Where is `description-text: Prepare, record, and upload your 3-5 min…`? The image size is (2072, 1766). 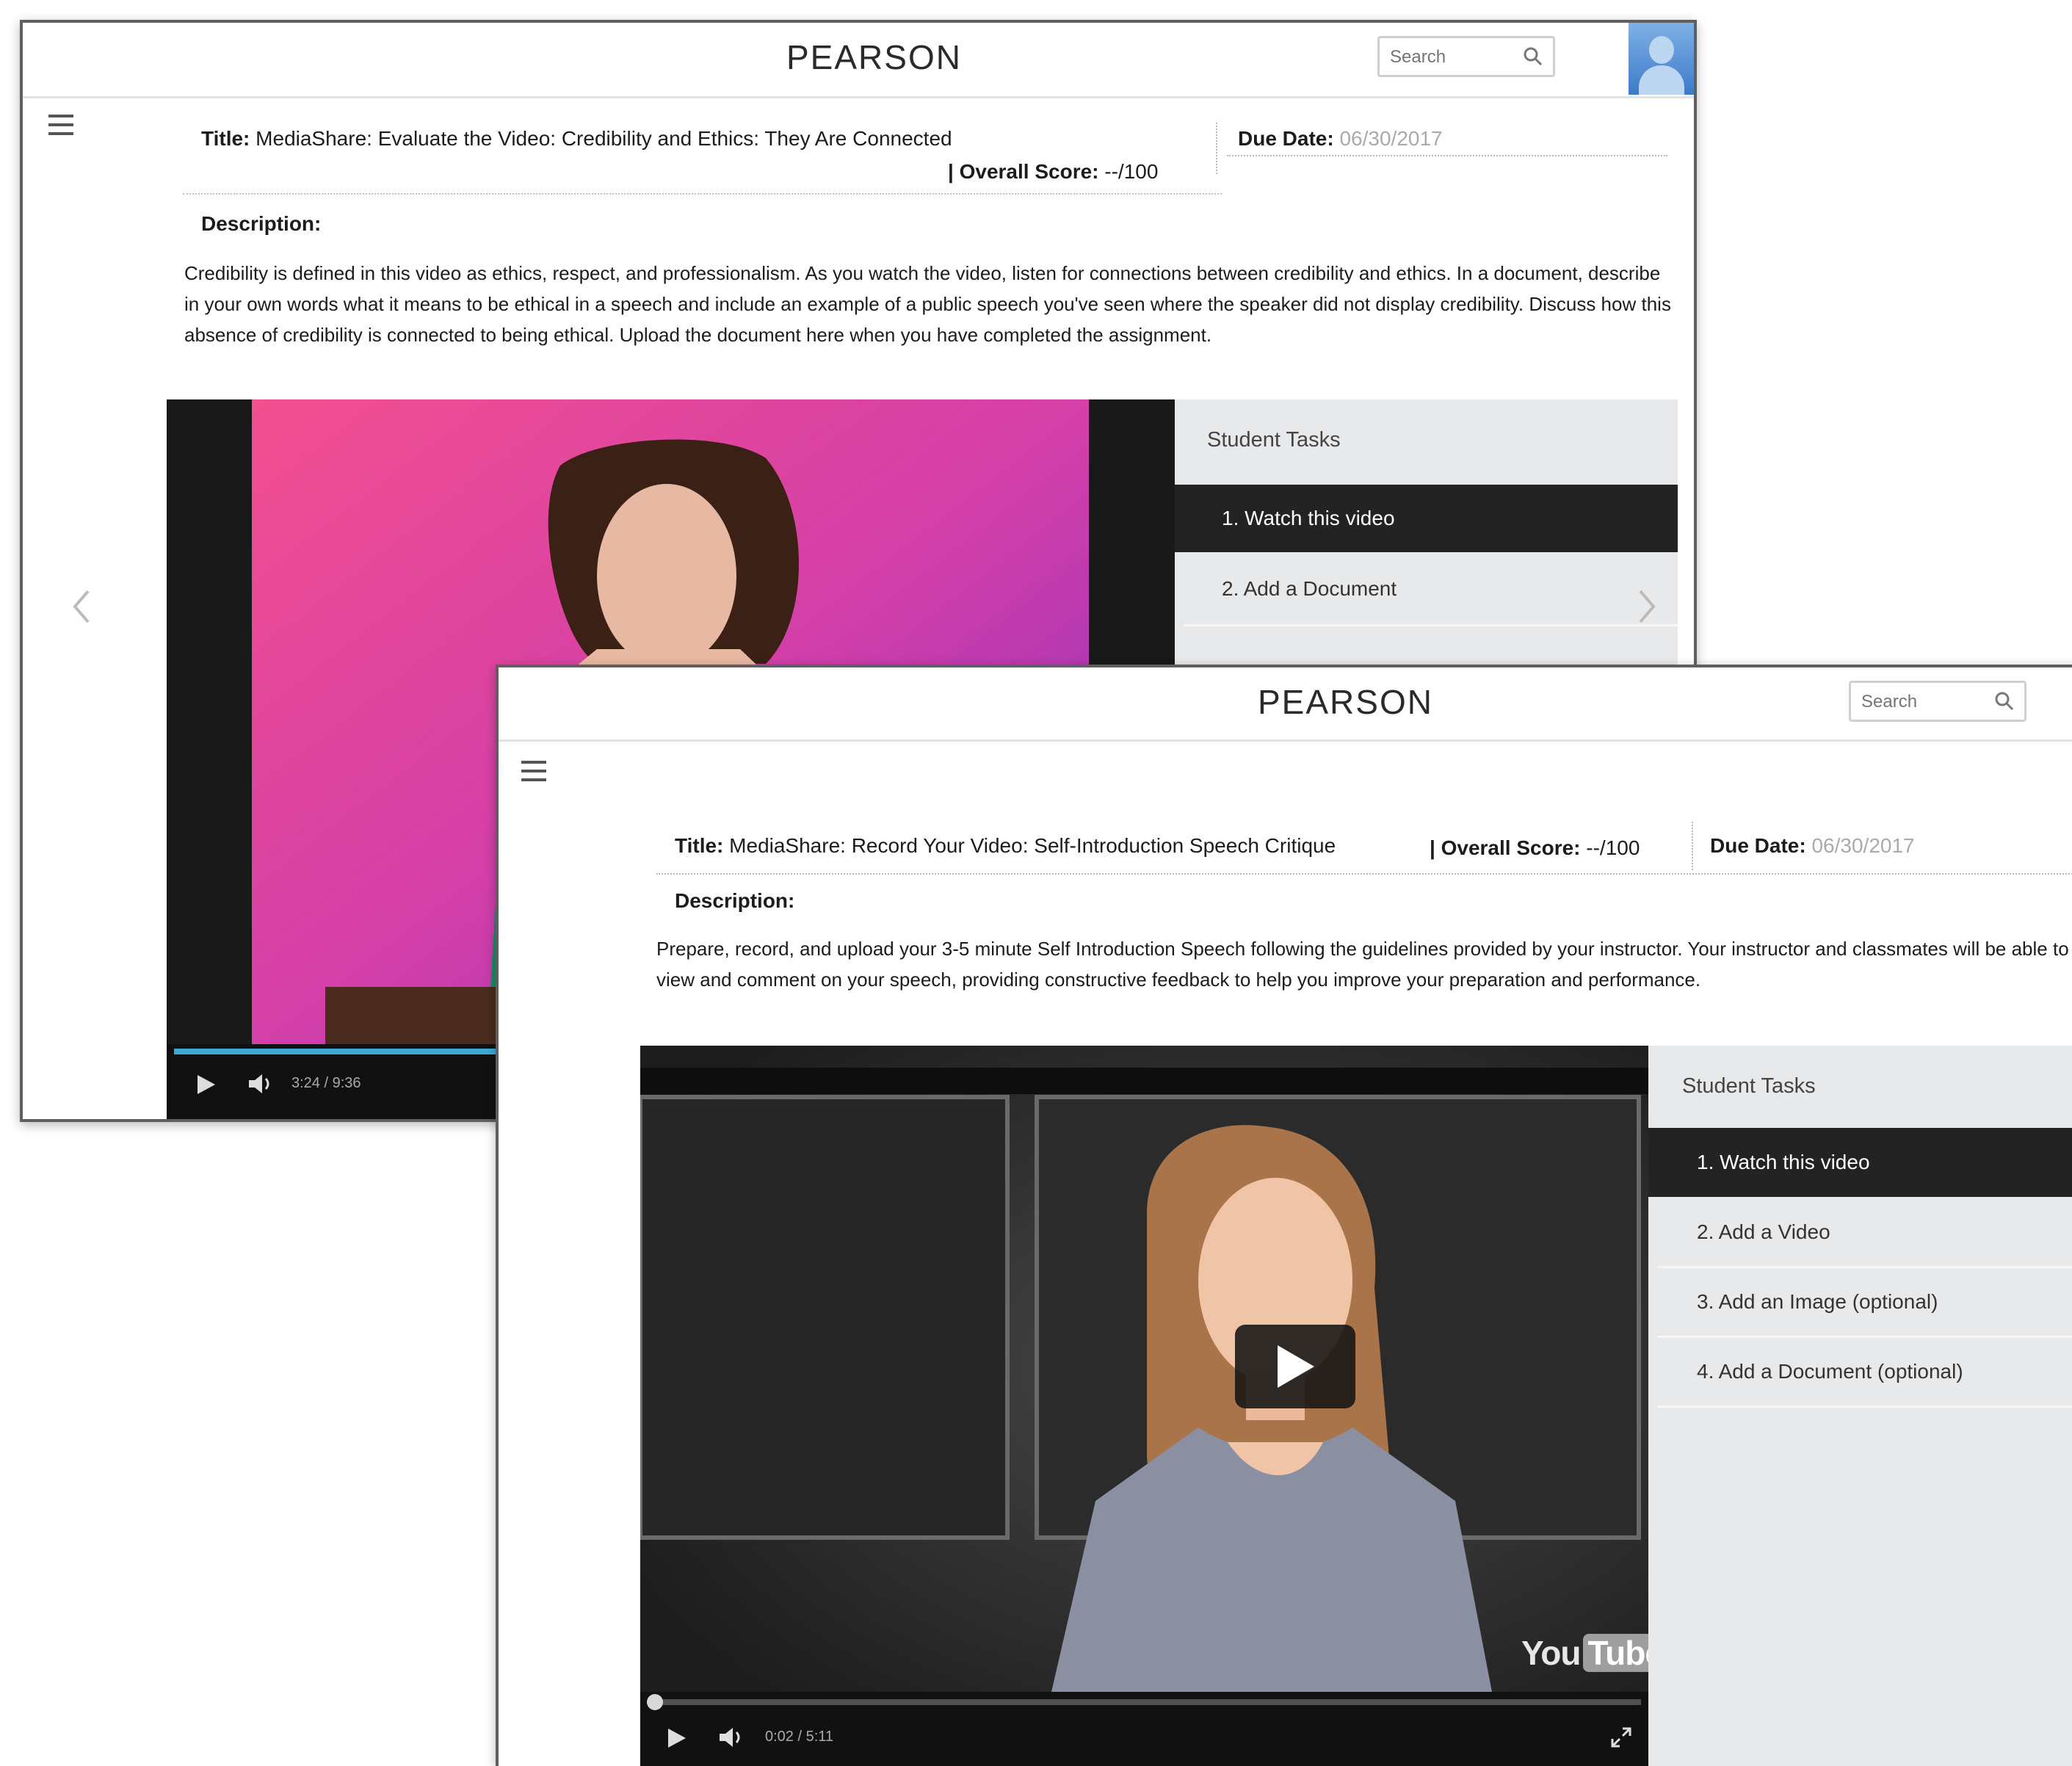 description-text: Prepare, record, and upload your 3-5 min… is located at coordinates (1362, 964).